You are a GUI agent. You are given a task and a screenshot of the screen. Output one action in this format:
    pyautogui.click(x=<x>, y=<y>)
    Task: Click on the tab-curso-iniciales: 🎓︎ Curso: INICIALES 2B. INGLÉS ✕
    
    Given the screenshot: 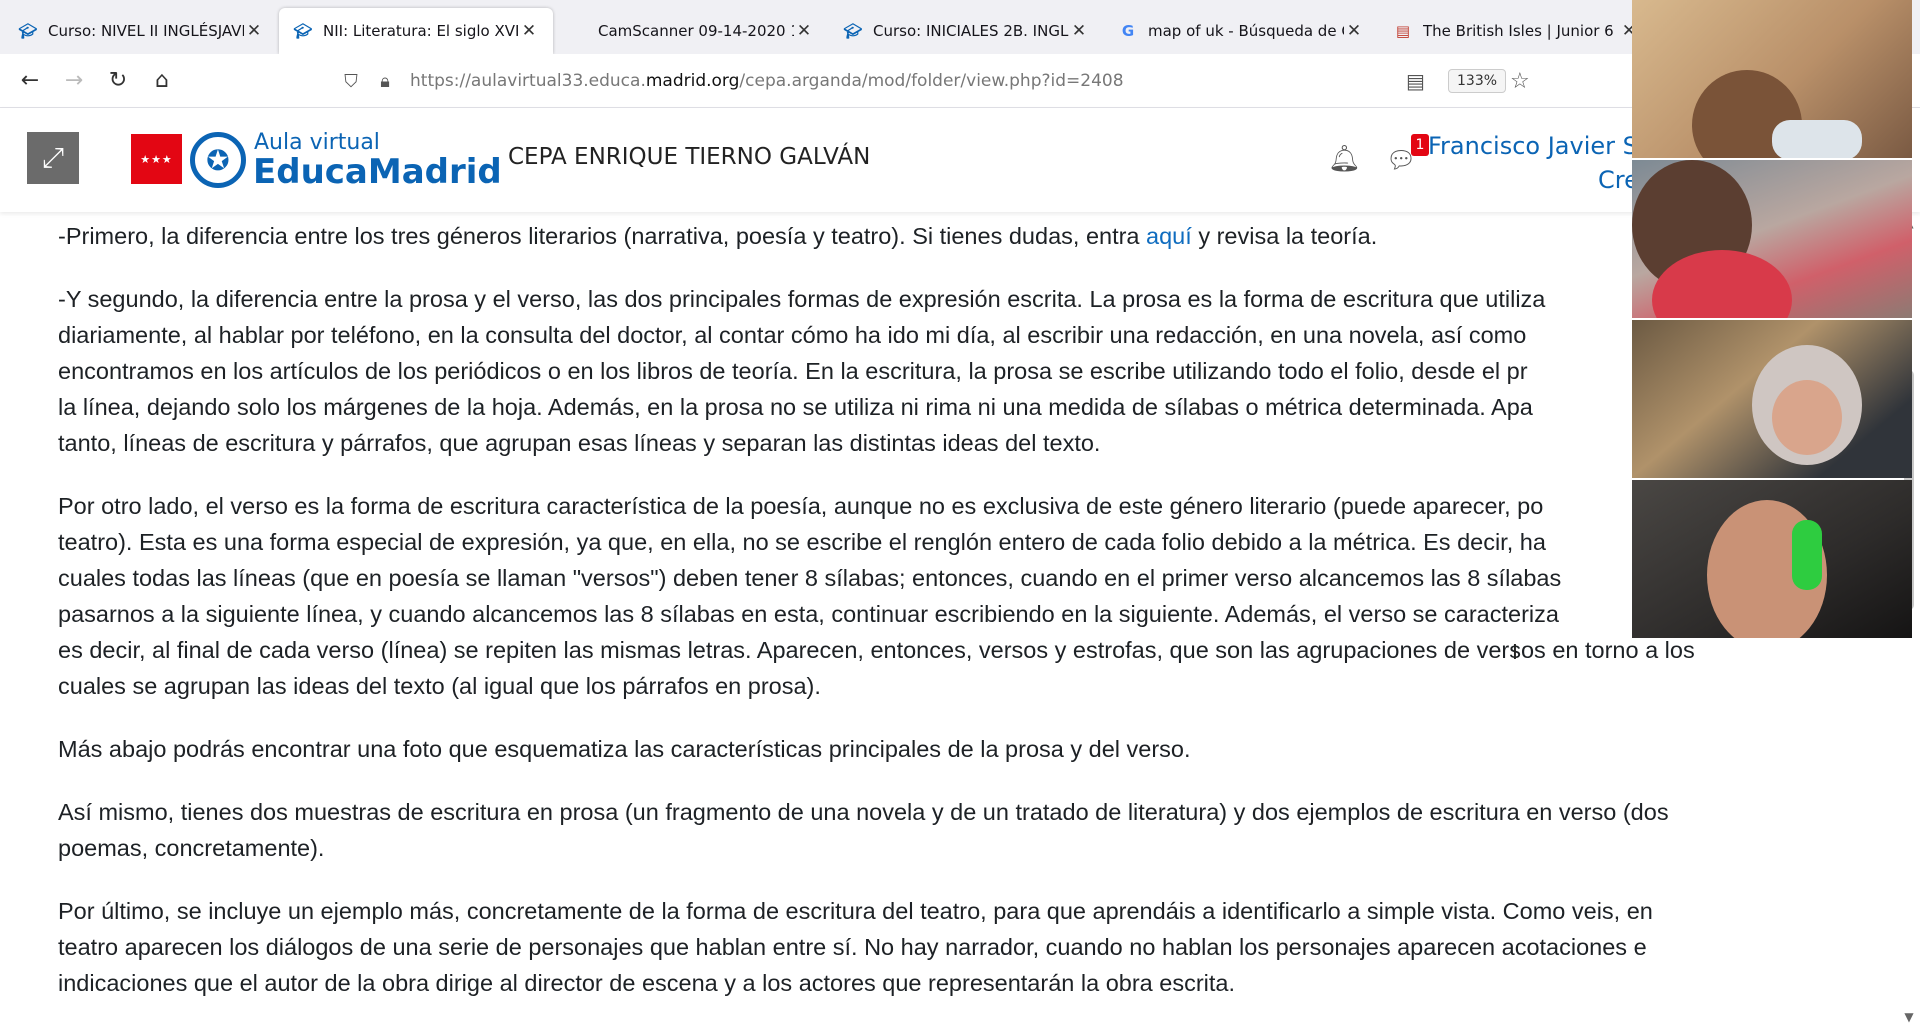 What is the action you would take?
    pyautogui.click(x=966, y=31)
    